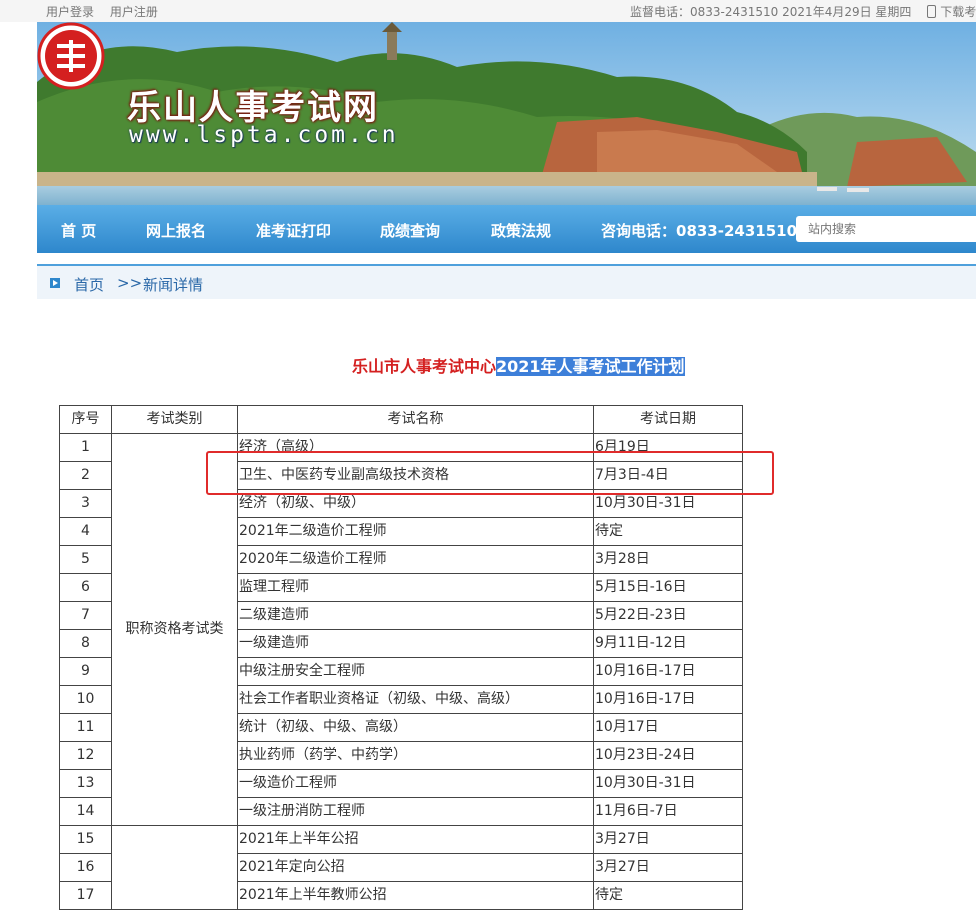 This screenshot has width=976, height=910. I want to click on download-link: 下载考生, so click(958, 12).